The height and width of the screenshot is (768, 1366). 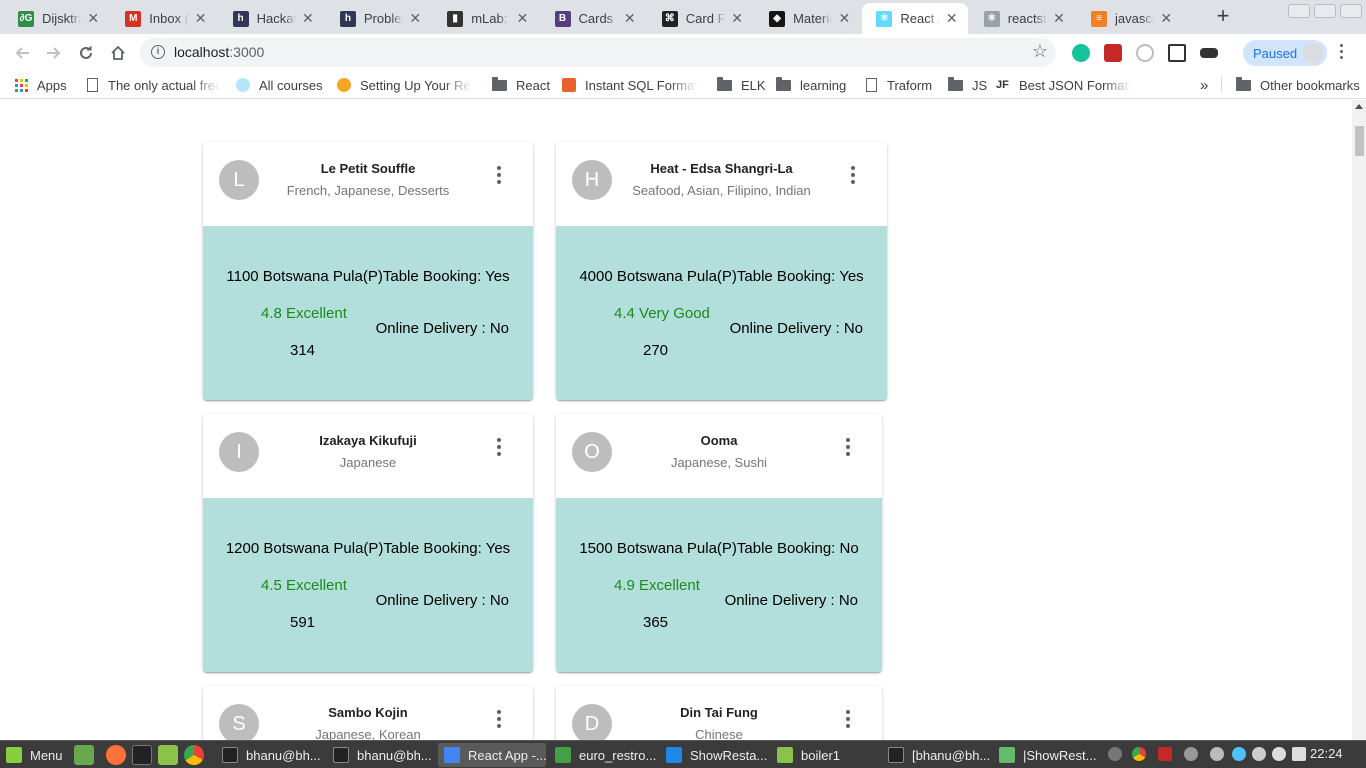 What do you see at coordinates (194, 755) in the screenshot?
I see `chrome-launcher-icon` at bounding box center [194, 755].